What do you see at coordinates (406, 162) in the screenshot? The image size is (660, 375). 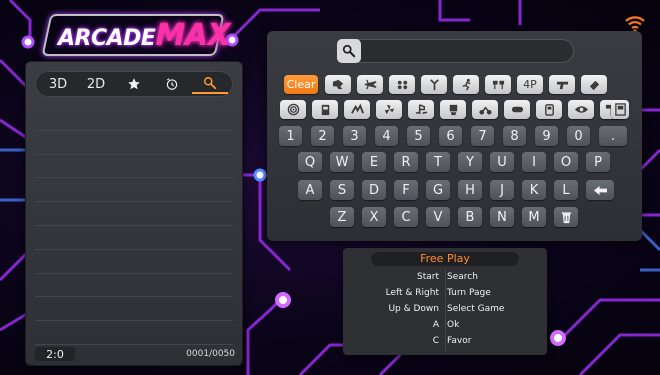 I see `key-r: R` at bounding box center [406, 162].